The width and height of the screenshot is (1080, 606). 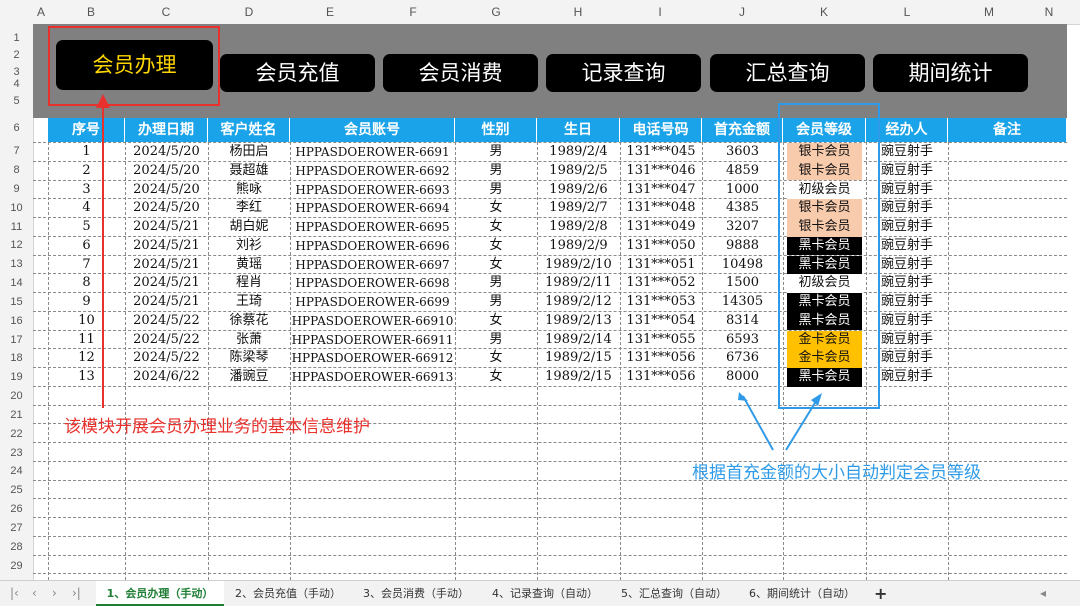 I want to click on table-cell: 刘衫, so click(x=249, y=246).